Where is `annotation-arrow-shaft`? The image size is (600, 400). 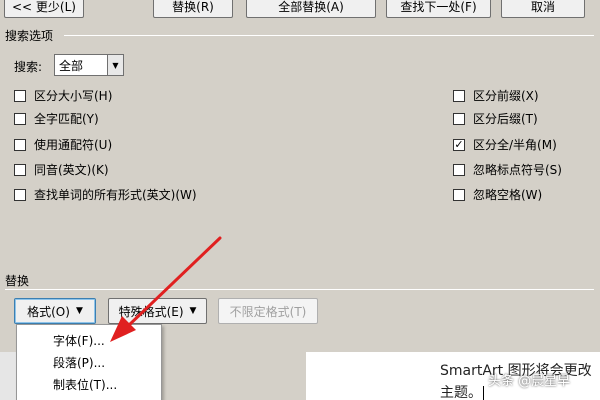
annotation-arrow-shaft is located at coordinates (174, 282).